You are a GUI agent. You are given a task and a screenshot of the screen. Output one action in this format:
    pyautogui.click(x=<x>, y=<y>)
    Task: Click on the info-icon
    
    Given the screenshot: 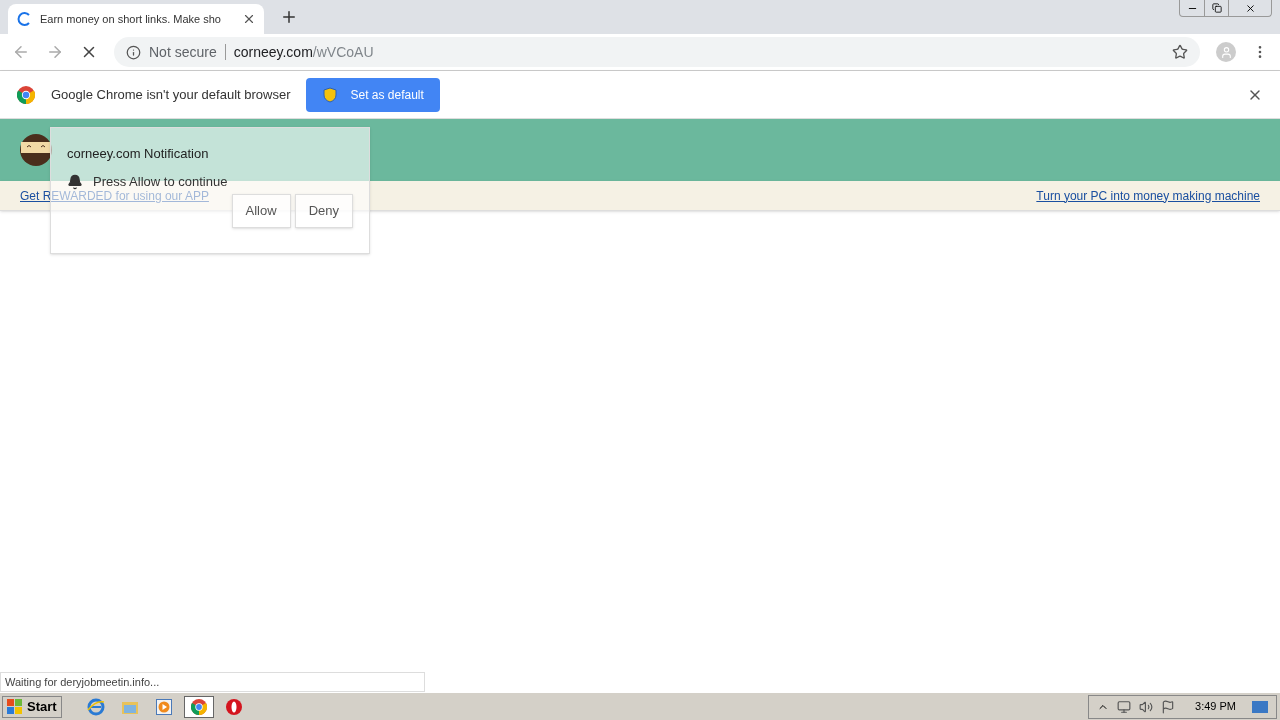 What is the action you would take?
    pyautogui.click(x=133, y=52)
    